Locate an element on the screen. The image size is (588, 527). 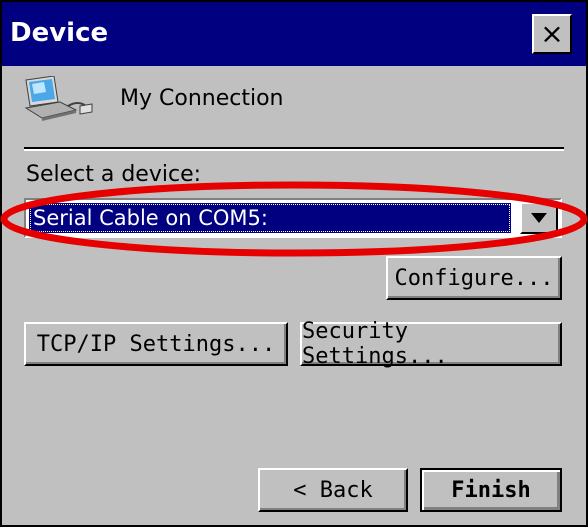
device-dropdown-value: Serial Cable on COM5: is located at coordinates (270, 218).